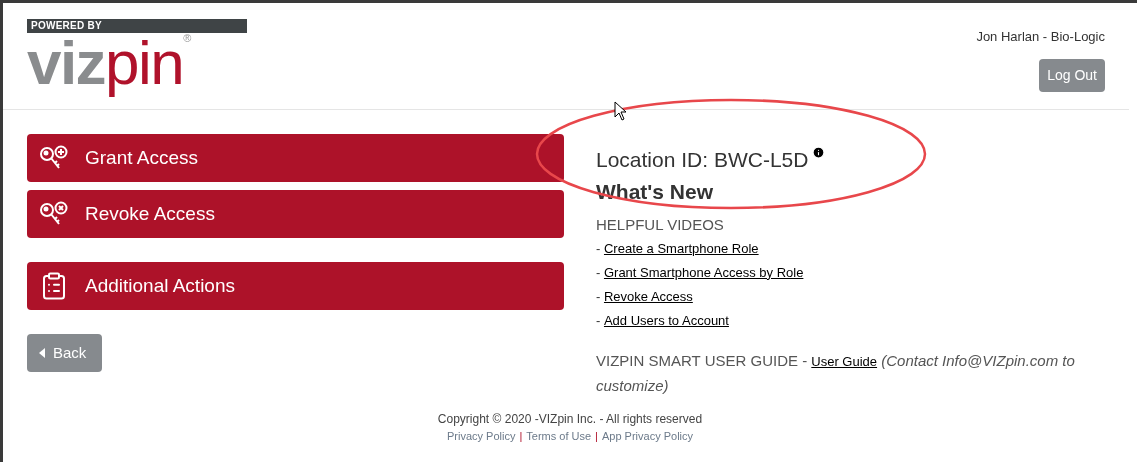 Image resolution: width=1137 pixels, height=462 pixels. I want to click on key-x-icon, so click(54, 214).